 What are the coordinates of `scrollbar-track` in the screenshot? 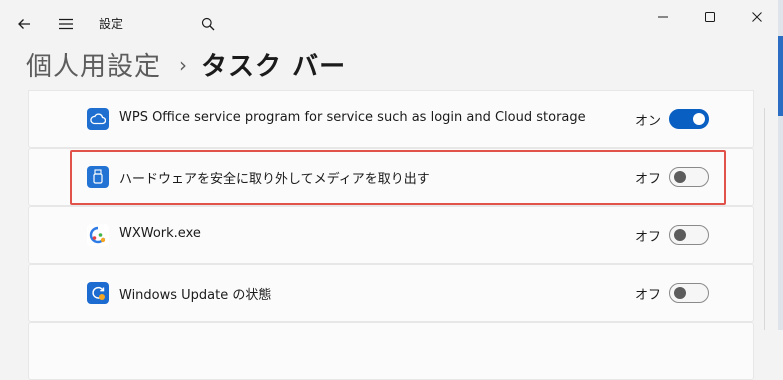 It's located at (764, 219).